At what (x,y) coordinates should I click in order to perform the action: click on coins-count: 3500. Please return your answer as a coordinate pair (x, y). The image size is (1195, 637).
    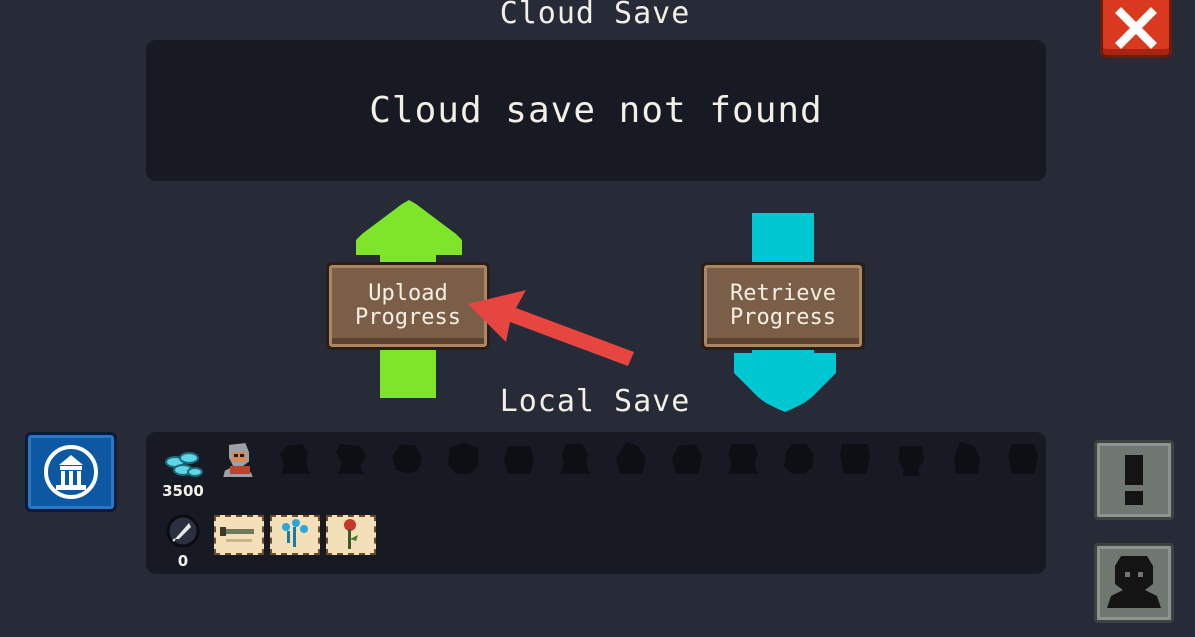
    Looking at the image, I should click on (183, 491).